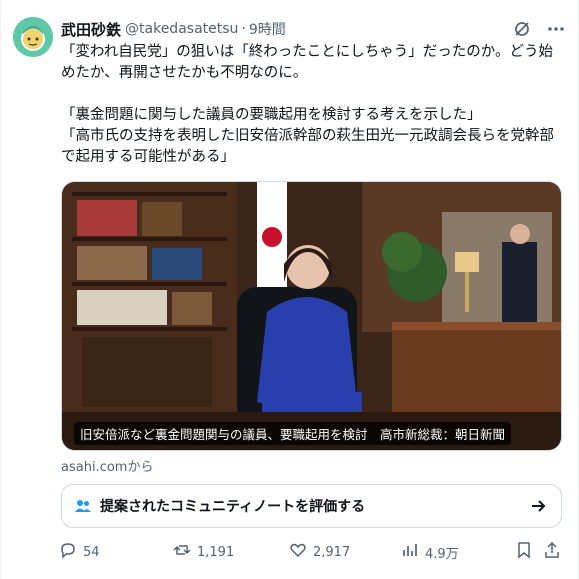 The width and height of the screenshot is (579, 579). I want to click on post-quote: で起用する可能性がある」, so click(148, 157).